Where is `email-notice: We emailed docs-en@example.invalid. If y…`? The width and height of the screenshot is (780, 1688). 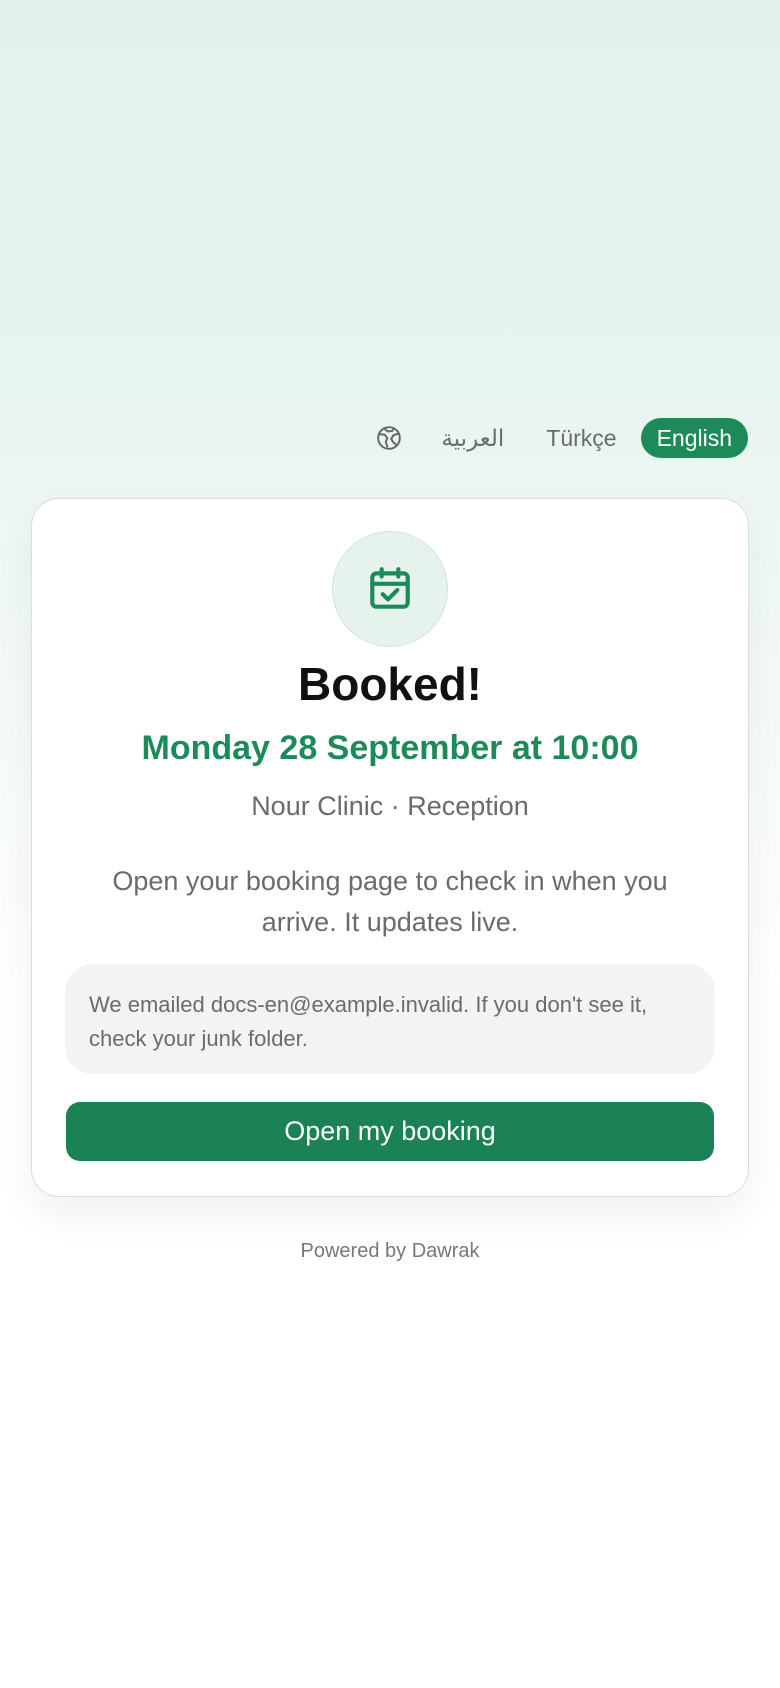 email-notice: We emailed docs-en@example.invalid. If y… is located at coordinates (390, 1019).